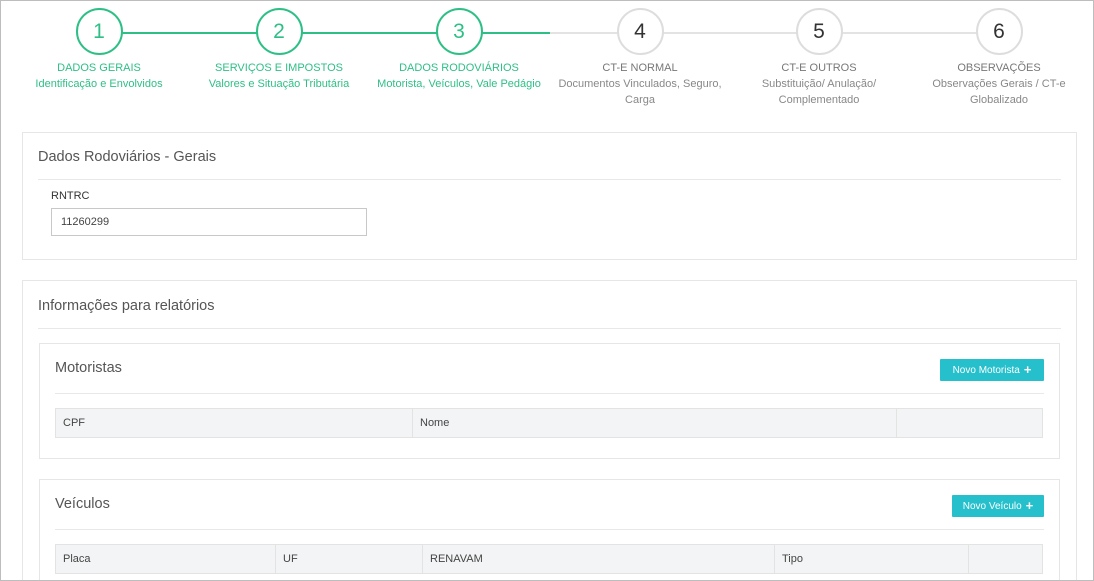  Describe the element at coordinates (640, 68) in the screenshot. I see `step-title: CT-E NORMAL` at that location.